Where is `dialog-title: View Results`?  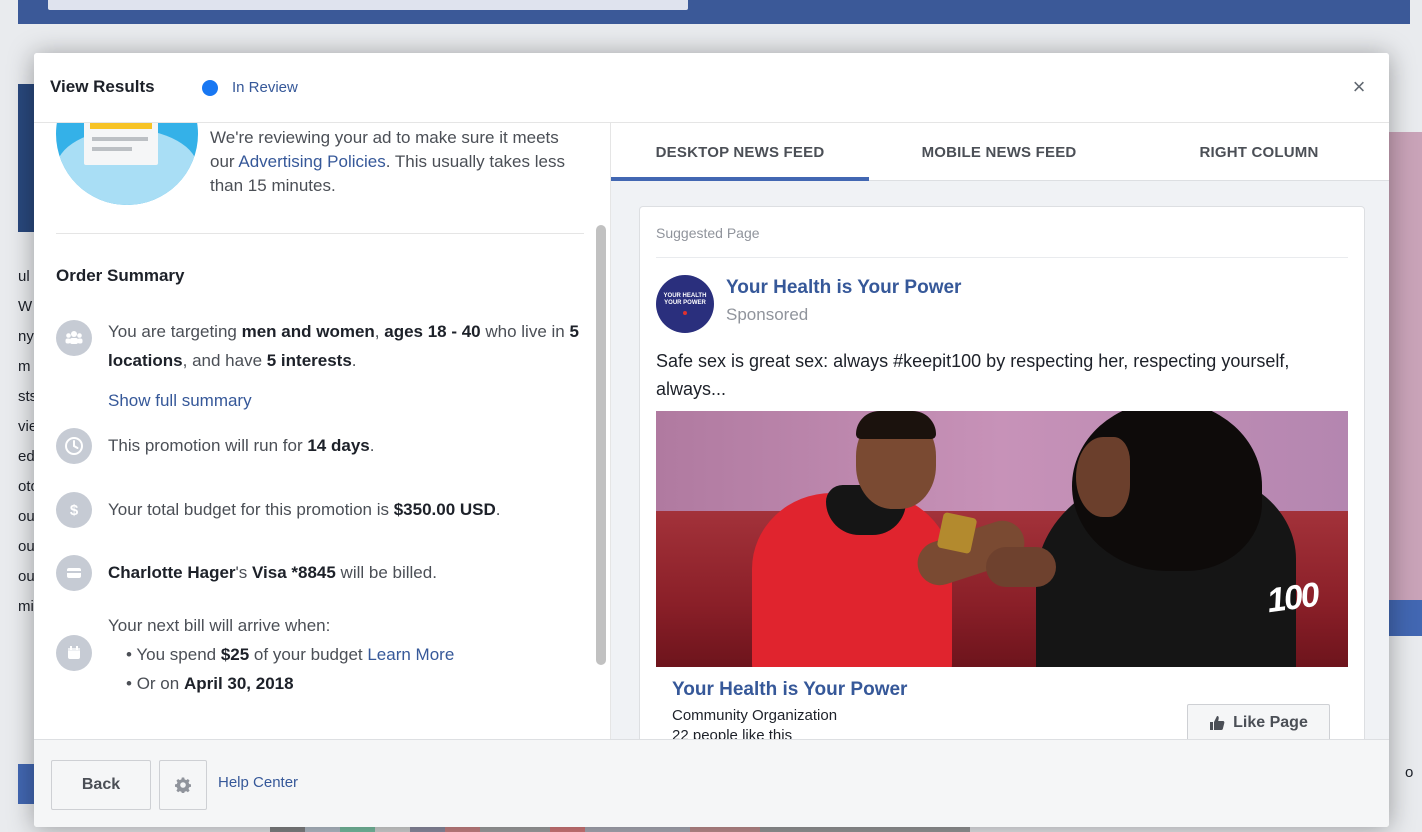
dialog-title: View Results is located at coordinates (102, 86).